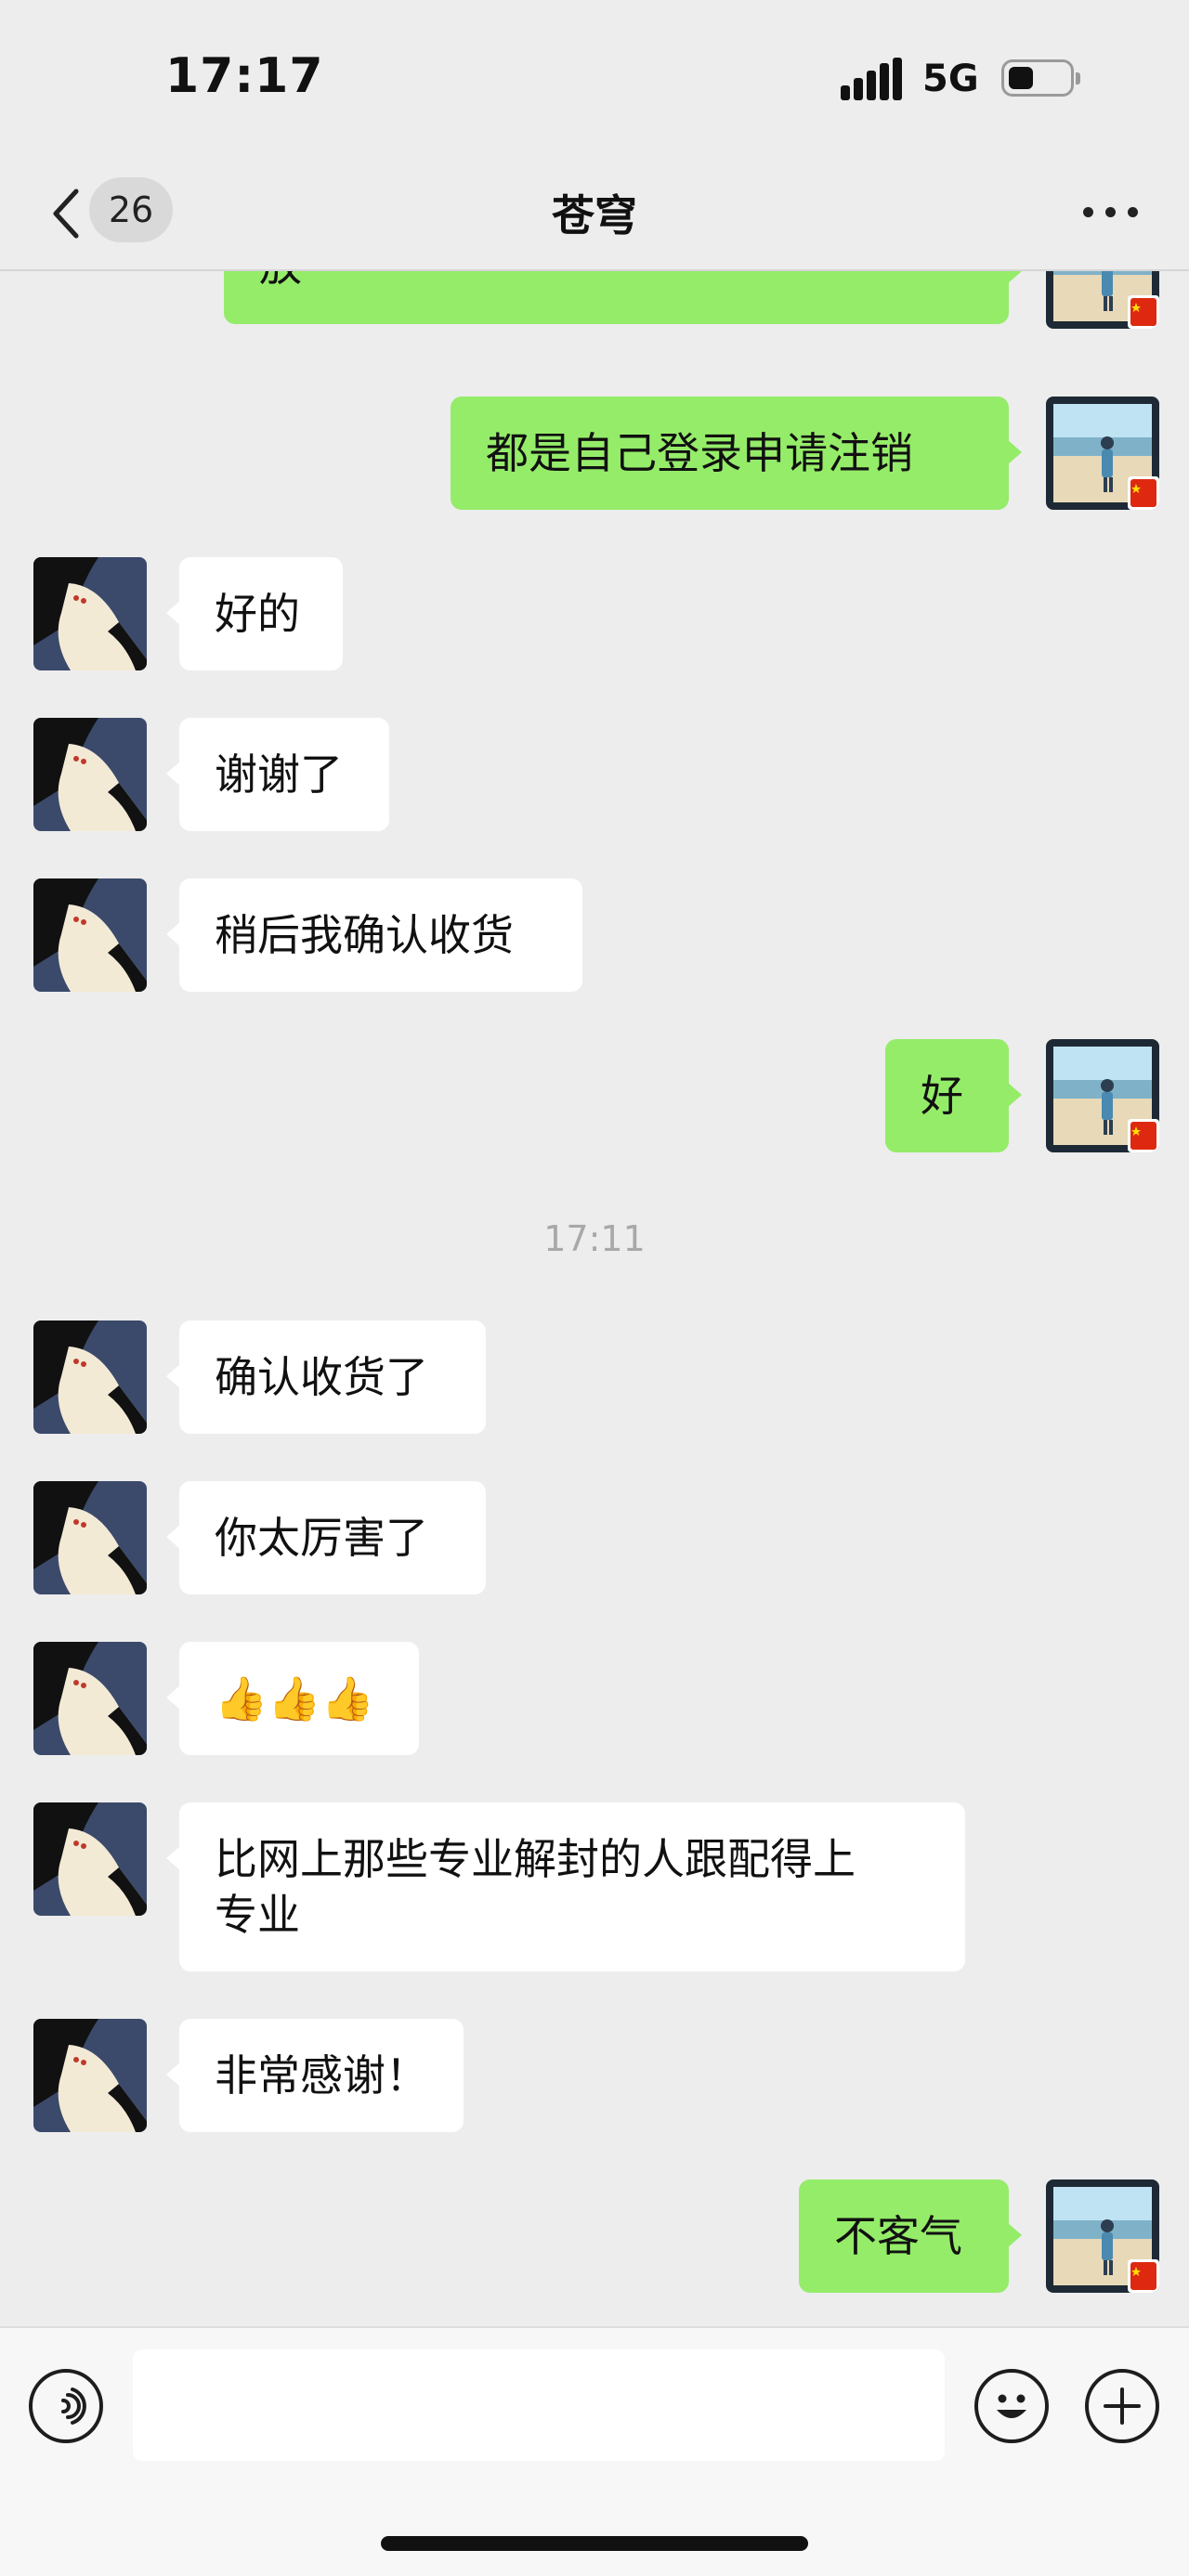 The image size is (1189, 2576). I want to click on plus-icon, so click(1122, 2406).